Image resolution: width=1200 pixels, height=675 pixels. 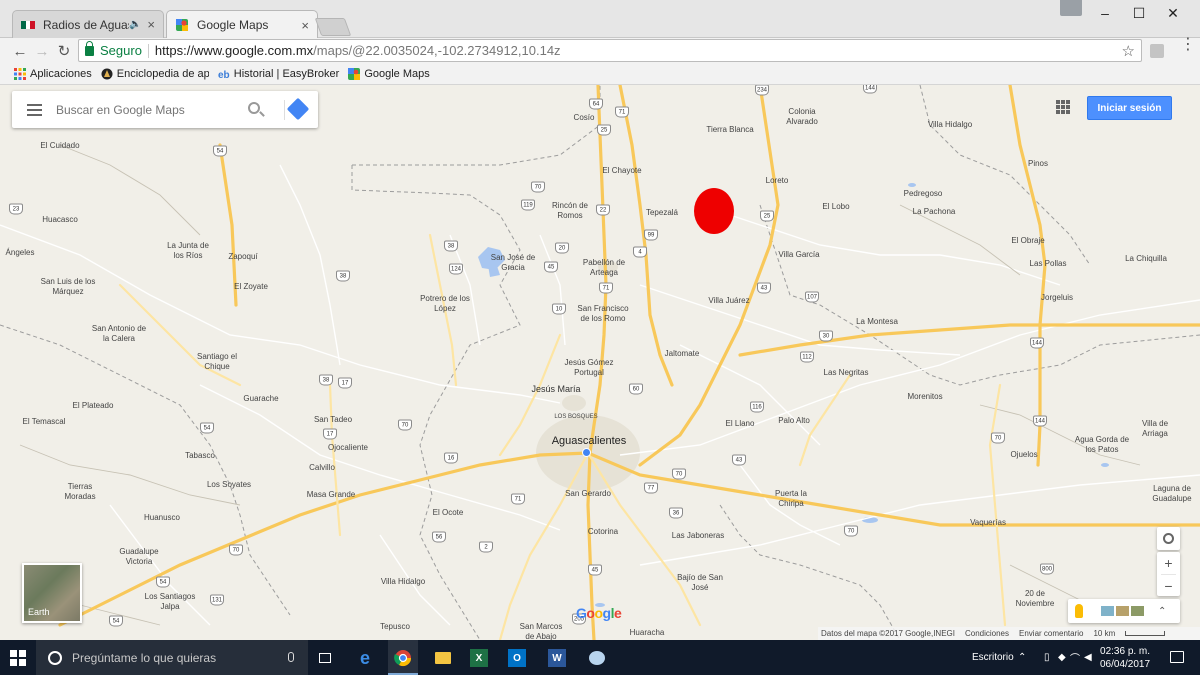 What do you see at coordinates (1048, 264) in the screenshot?
I see `town-label: Las Pollas` at bounding box center [1048, 264].